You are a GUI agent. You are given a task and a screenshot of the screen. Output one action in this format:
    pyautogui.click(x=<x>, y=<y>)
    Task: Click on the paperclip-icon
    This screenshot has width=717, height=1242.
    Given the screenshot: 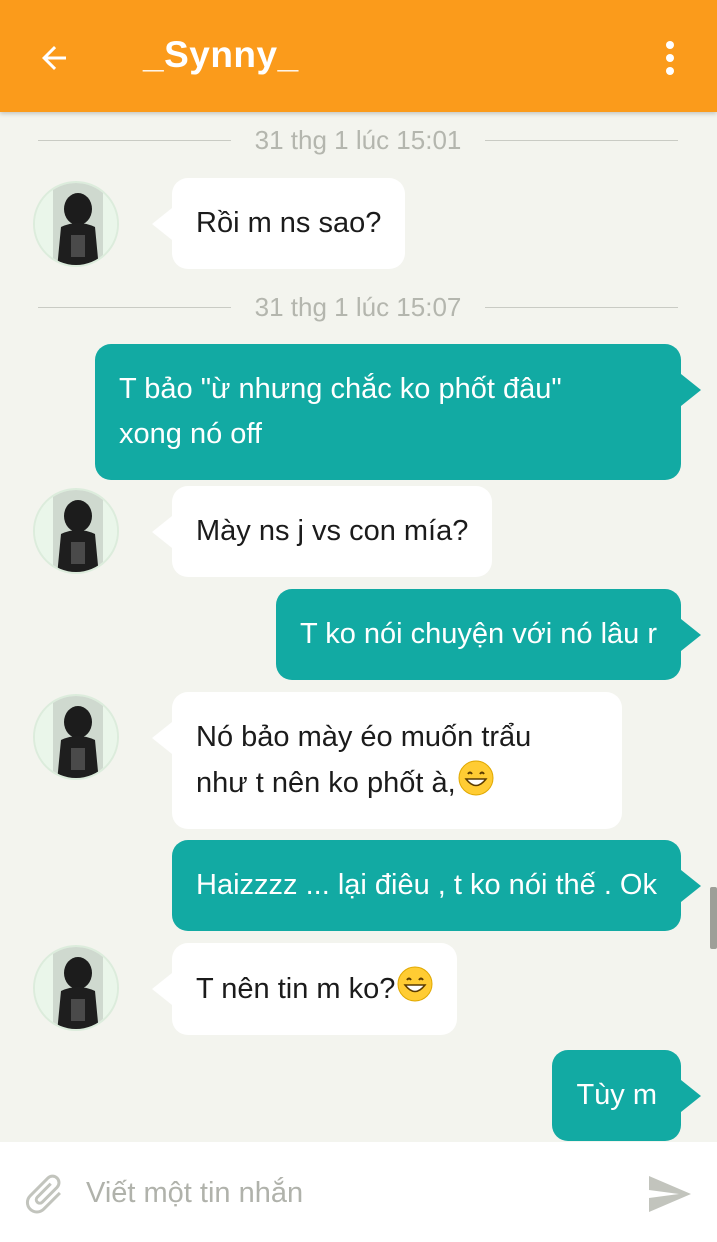 What is the action you would take?
    pyautogui.click(x=43, y=1194)
    